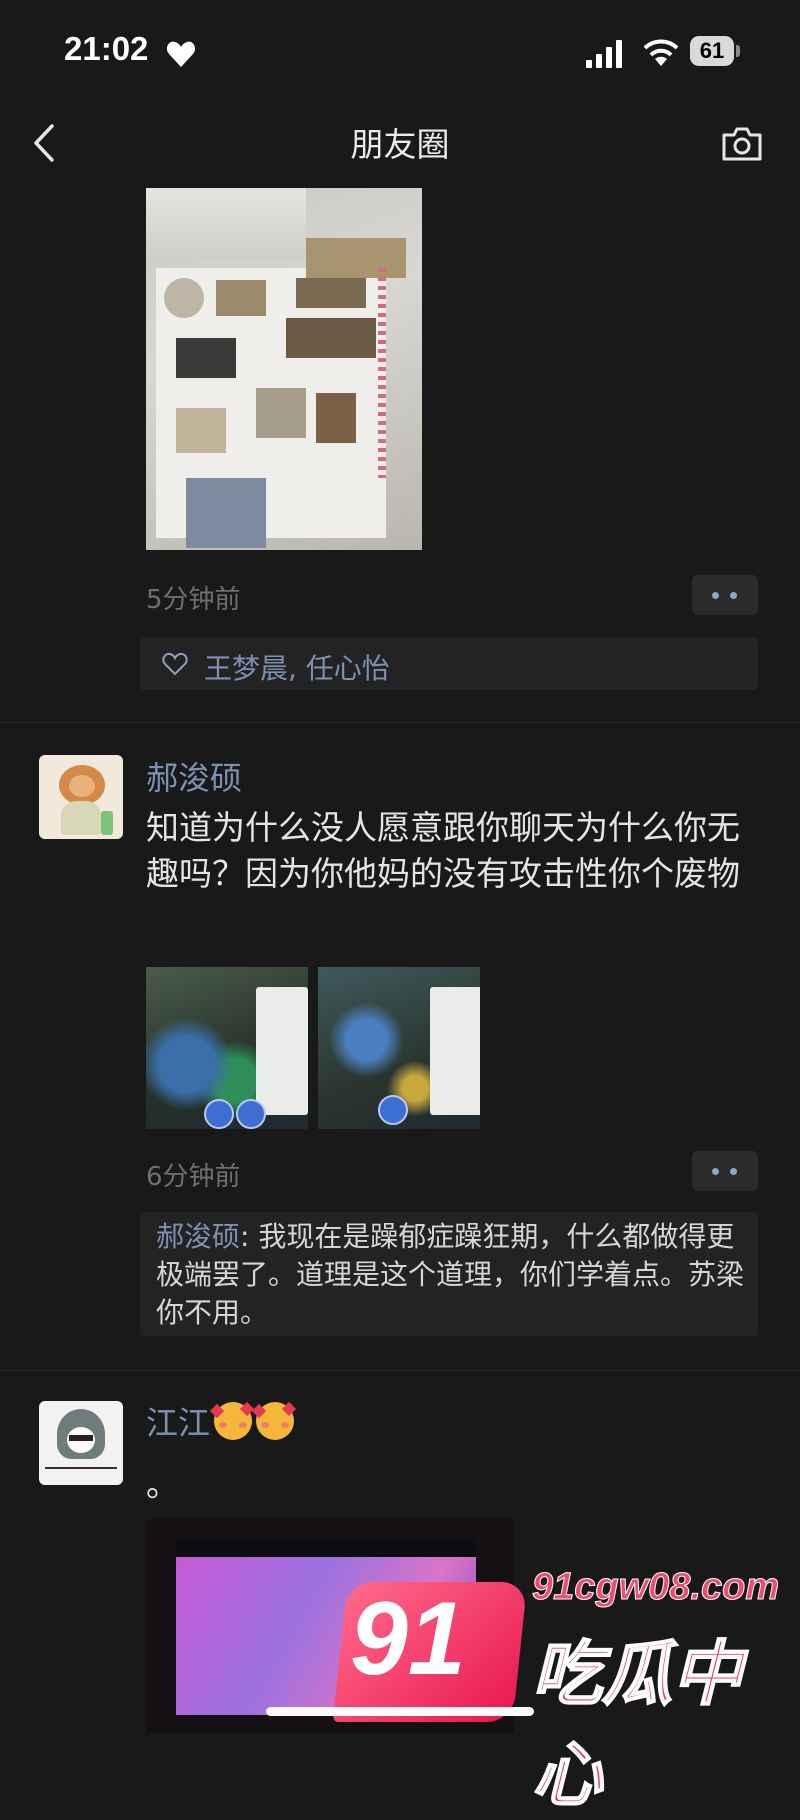 Image resolution: width=800 pixels, height=1820 pixels. Describe the element at coordinates (193, 1177) in the screenshot. I see `post-time: 6分钟前` at that location.